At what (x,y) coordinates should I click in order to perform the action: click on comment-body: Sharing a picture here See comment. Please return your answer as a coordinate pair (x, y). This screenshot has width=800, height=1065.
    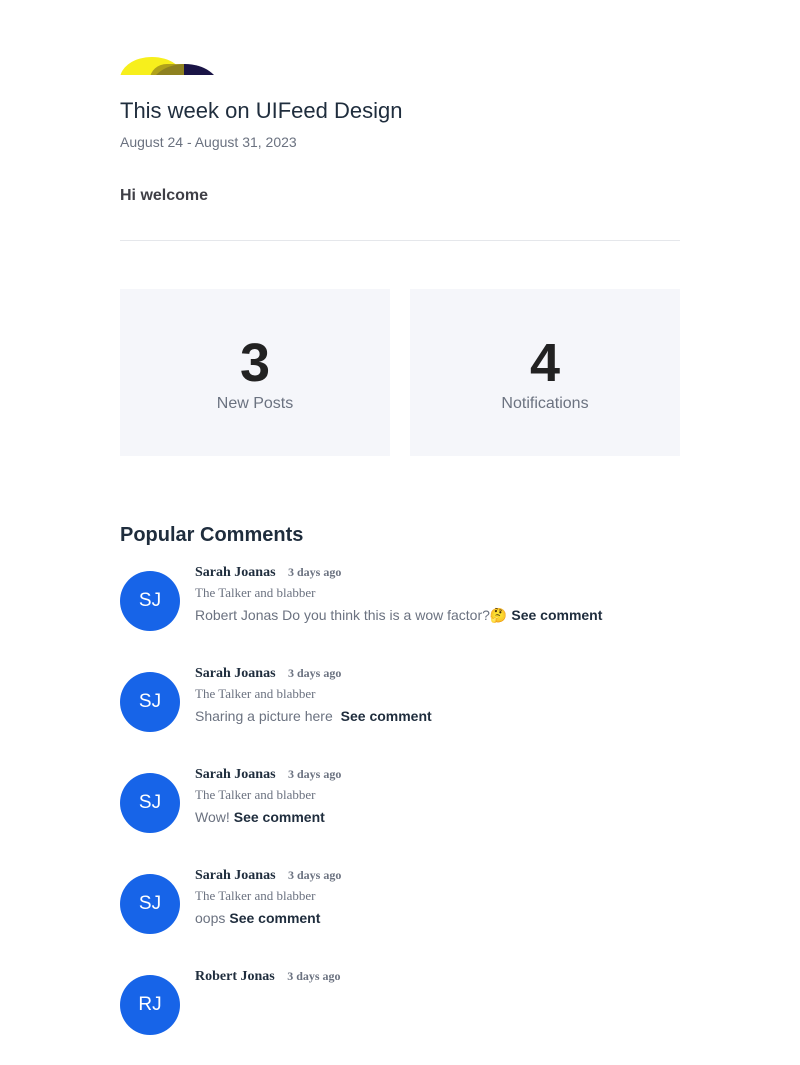
    Looking at the image, I should click on (313, 716).